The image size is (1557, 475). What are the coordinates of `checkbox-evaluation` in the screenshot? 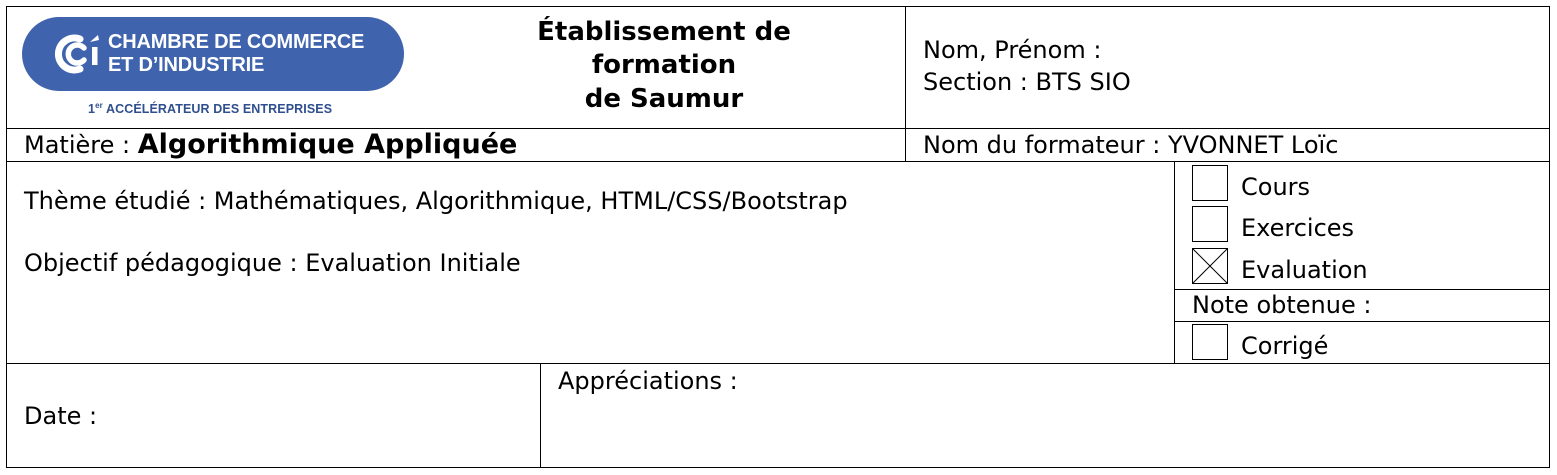 It's located at (1210, 266).